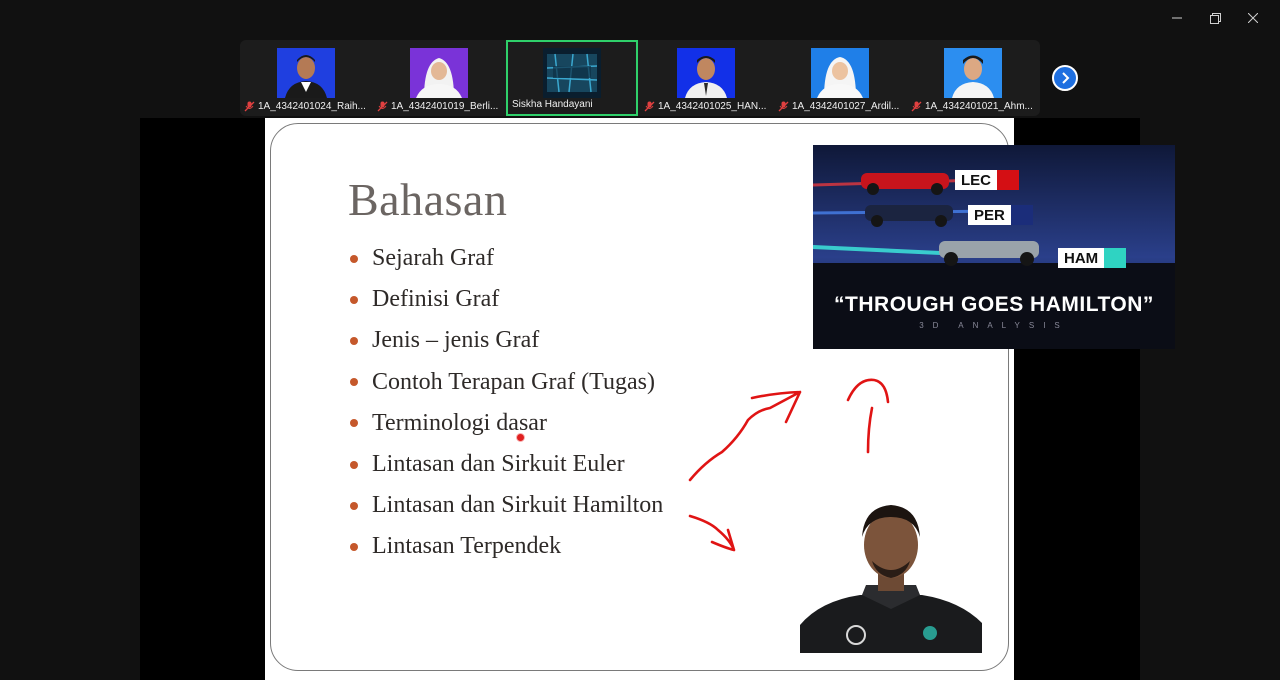  What do you see at coordinates (505, 299) in the screenshot?
I see `bullet-item: Definisi Graf` at bounding box center [505, 299].